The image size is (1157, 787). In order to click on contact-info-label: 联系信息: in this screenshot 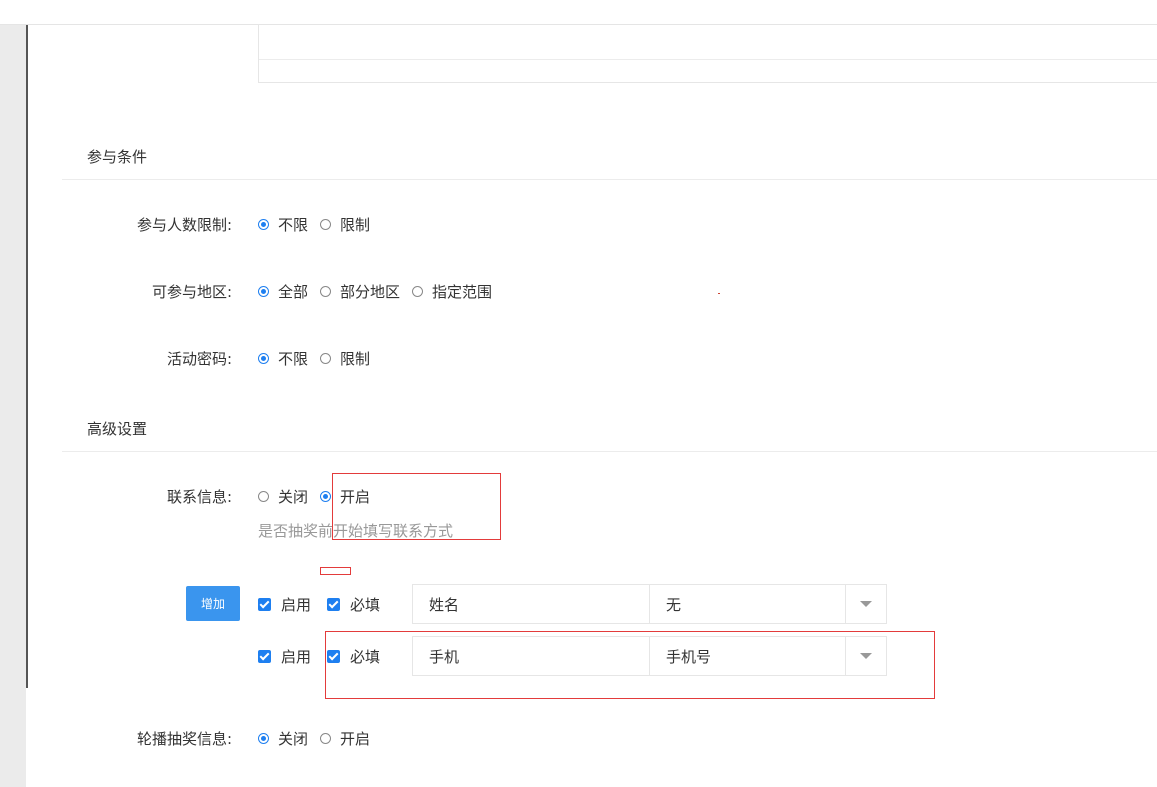, I will do `click(199, 497)`.